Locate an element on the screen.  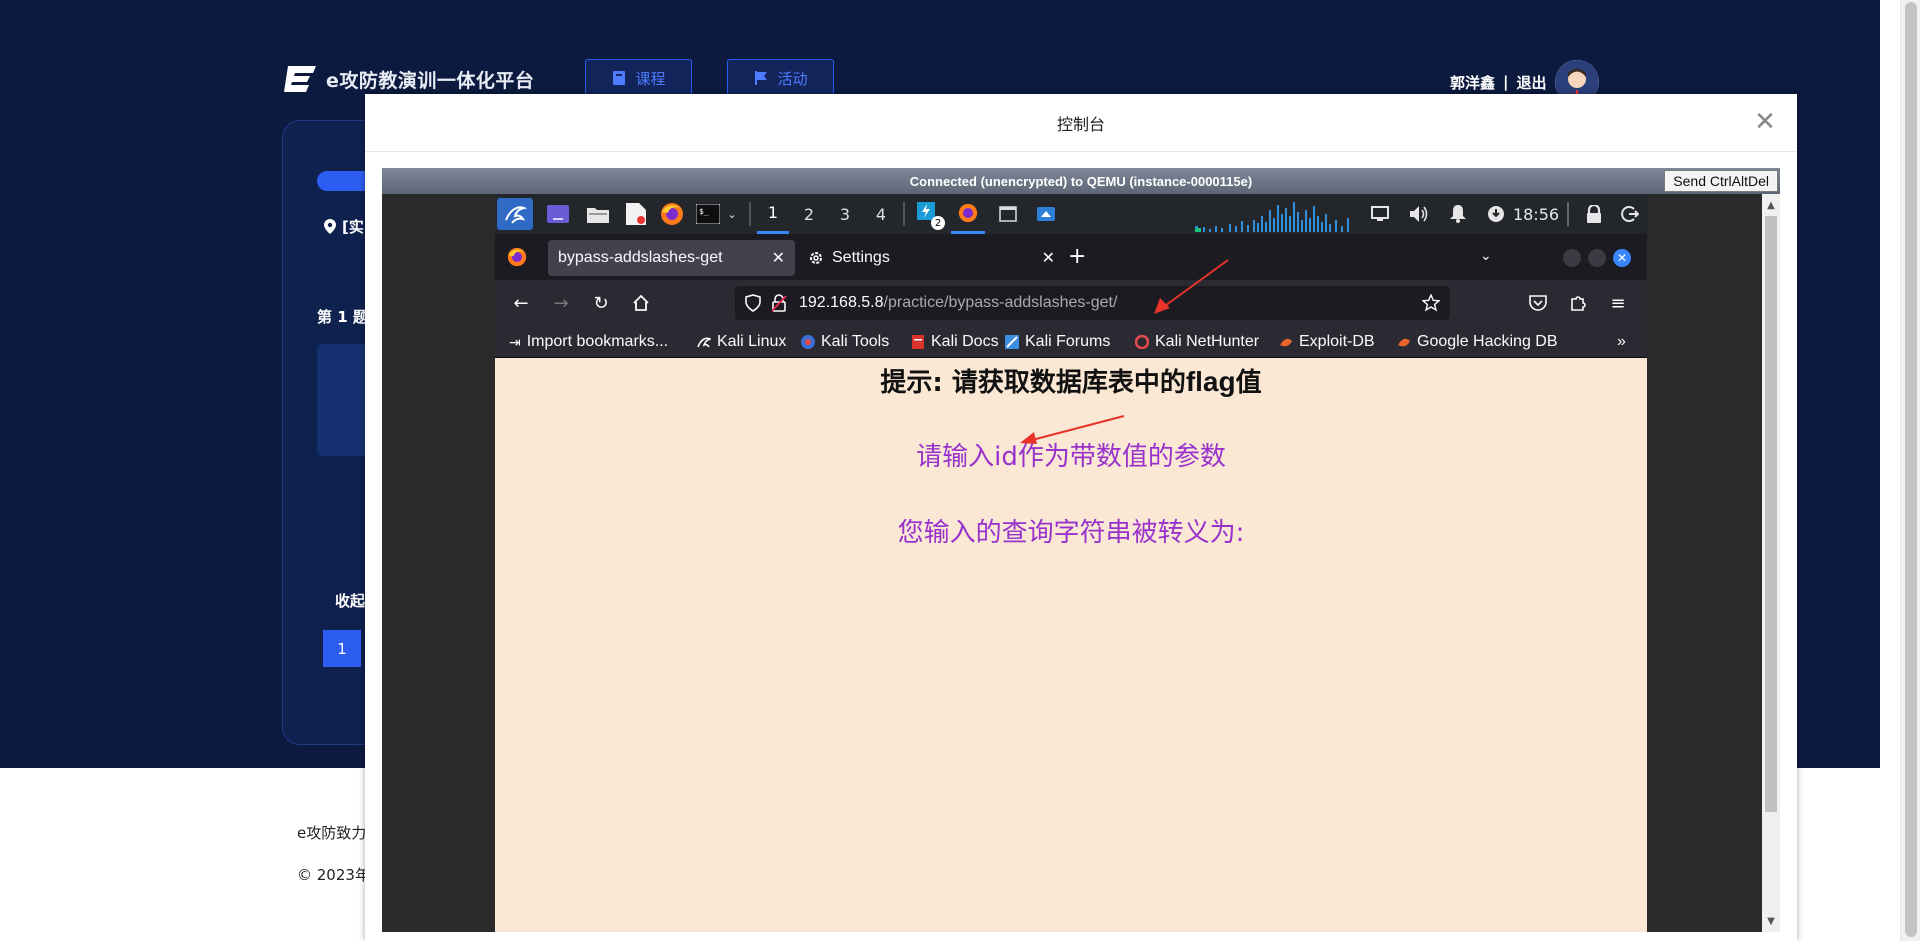
bookmark-exploit-db: Exploit-DB is located at coordinates (1327, 342).